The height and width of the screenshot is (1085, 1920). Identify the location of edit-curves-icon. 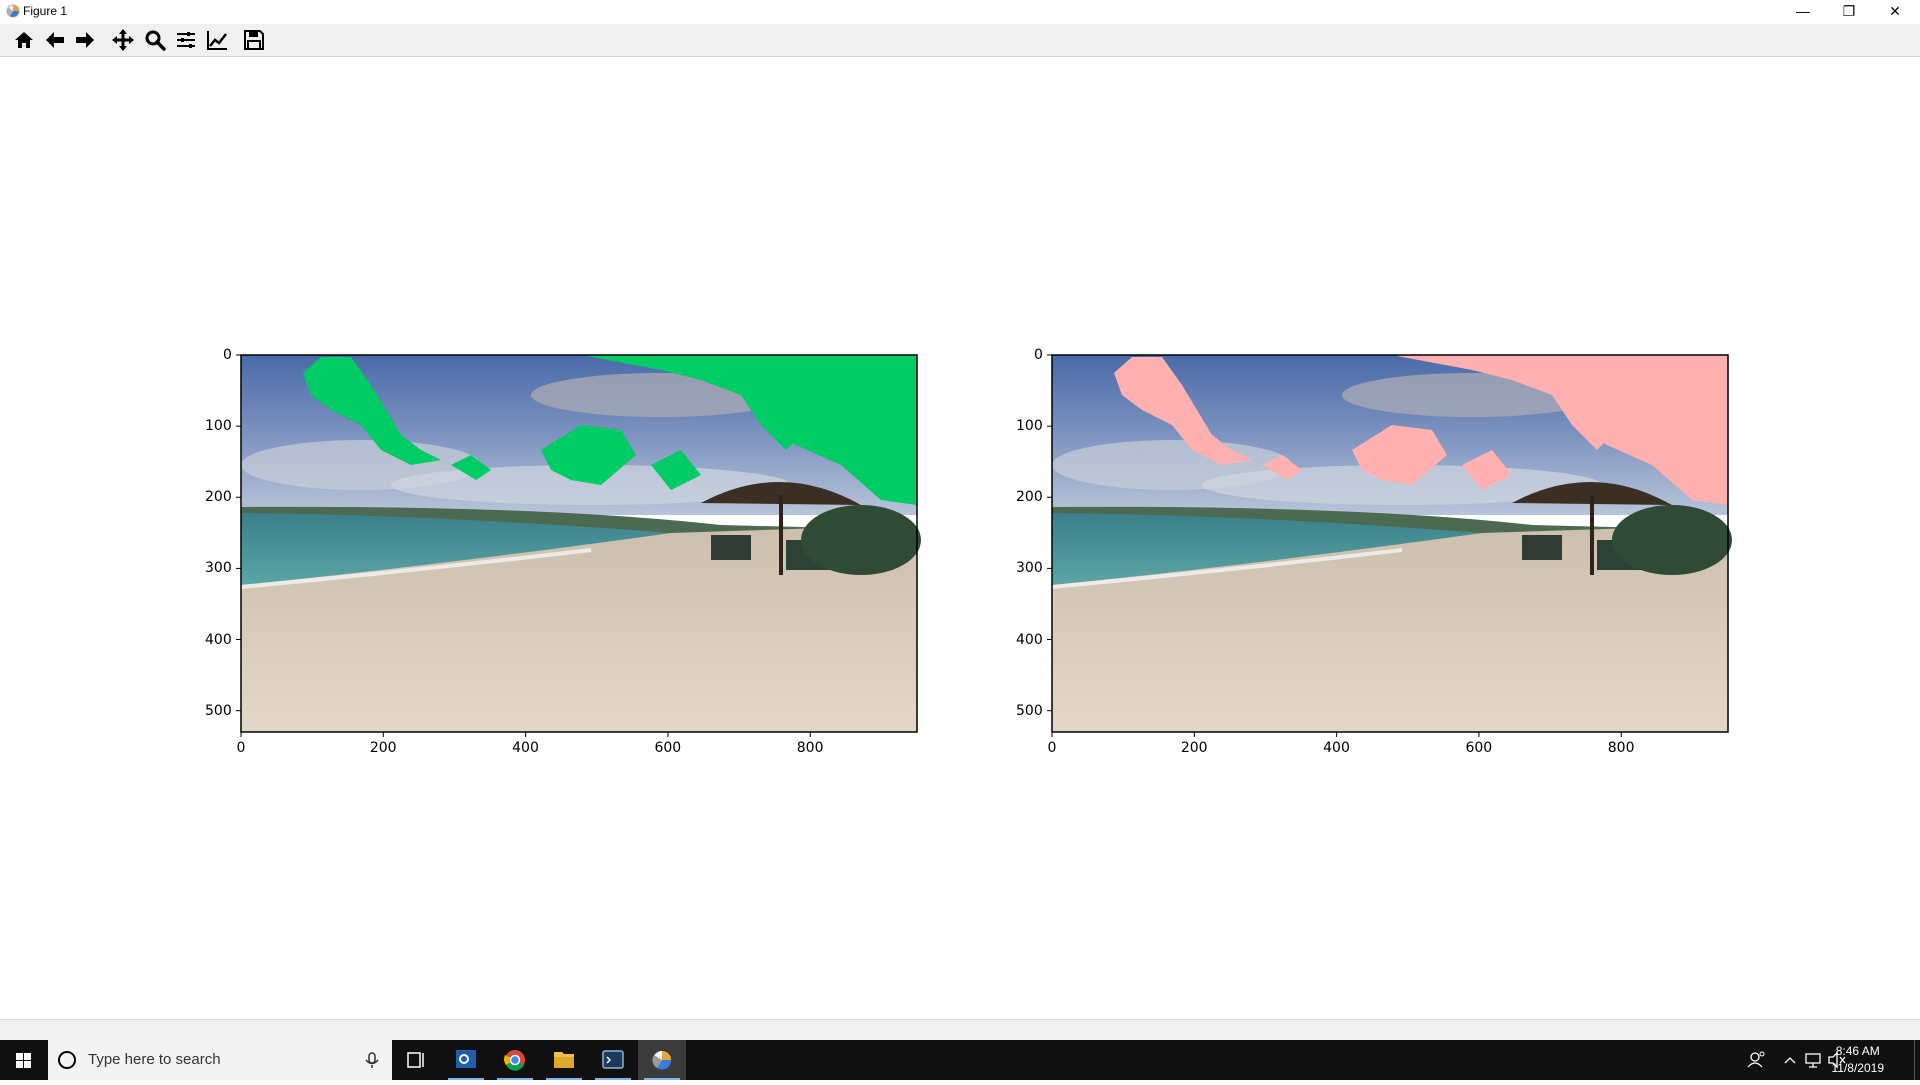
(217, 40).